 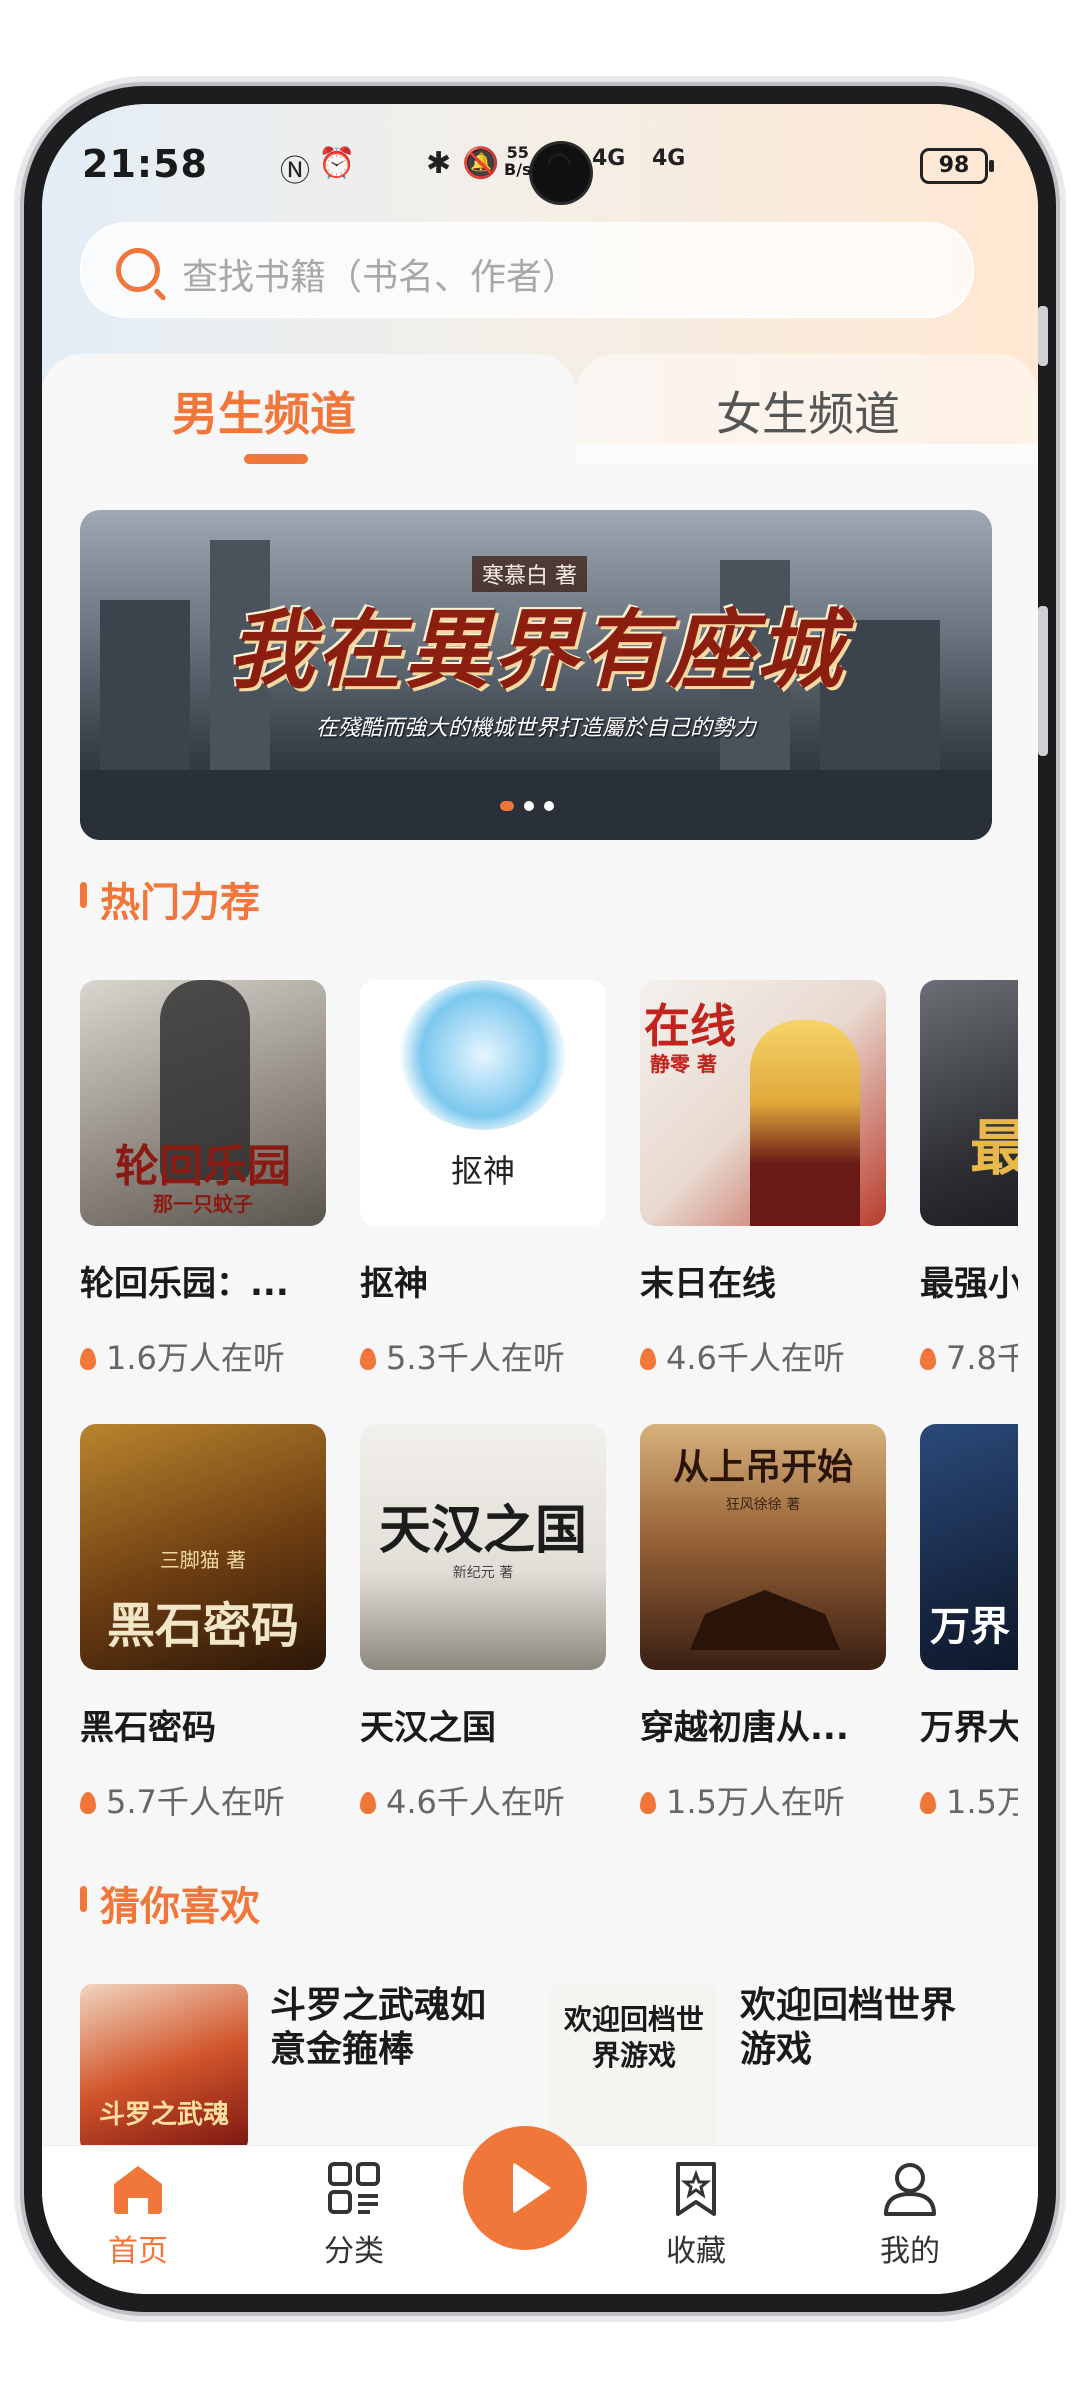 I want to click on carousel-indicator, so click(x=532, y=805).